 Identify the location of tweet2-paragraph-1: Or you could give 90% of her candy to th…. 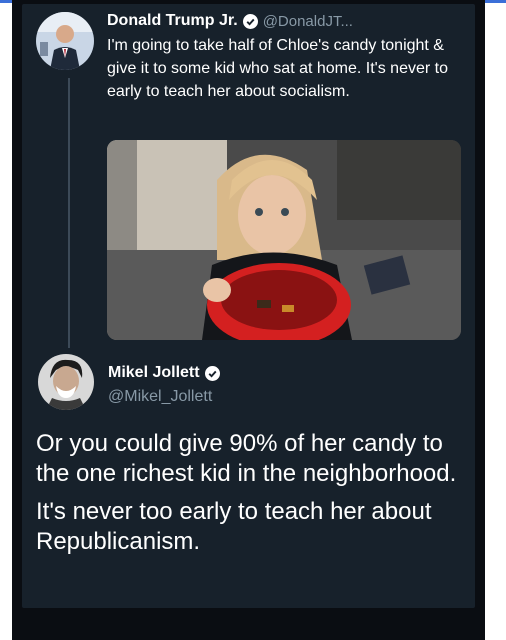
(246, 458).